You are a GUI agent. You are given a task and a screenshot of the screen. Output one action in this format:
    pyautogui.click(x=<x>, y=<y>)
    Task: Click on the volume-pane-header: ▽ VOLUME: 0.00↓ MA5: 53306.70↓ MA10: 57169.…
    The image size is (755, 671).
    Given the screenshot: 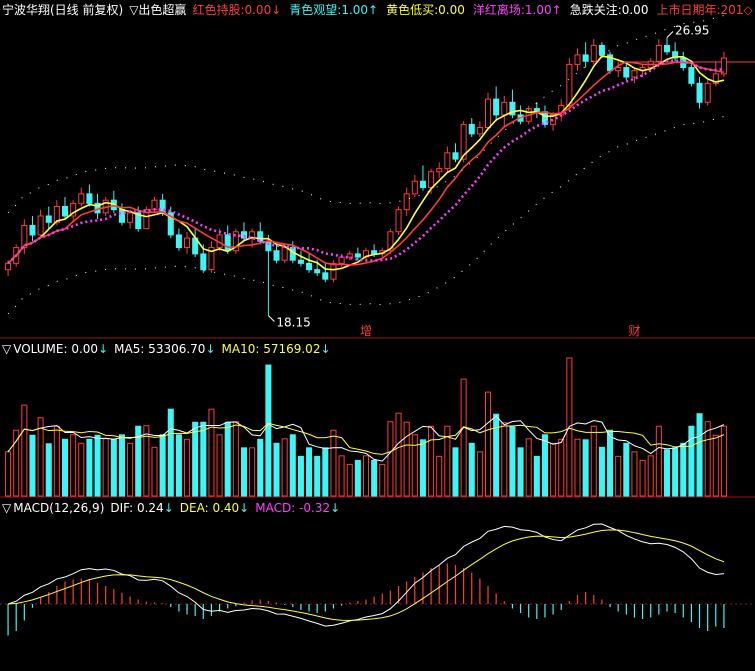 What is the action you would take?
    pyautogui.click(x=169, y=349)
    